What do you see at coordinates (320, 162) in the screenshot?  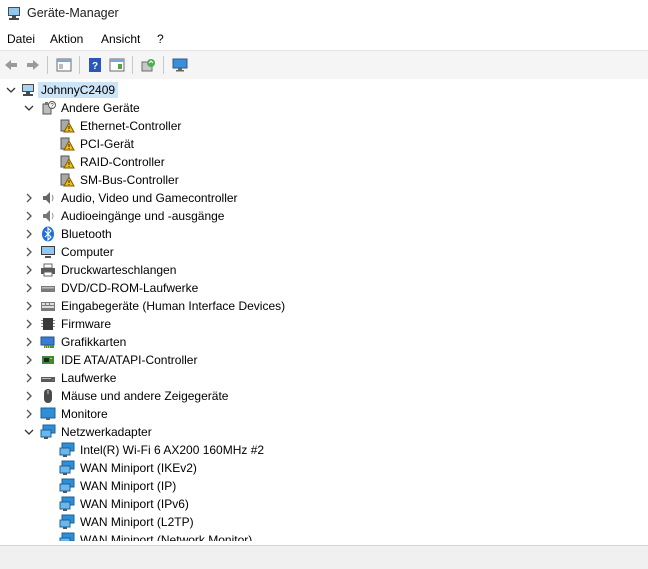 I see `device-raid-controller: RAID-Controller` at bounding box center [320, 162].